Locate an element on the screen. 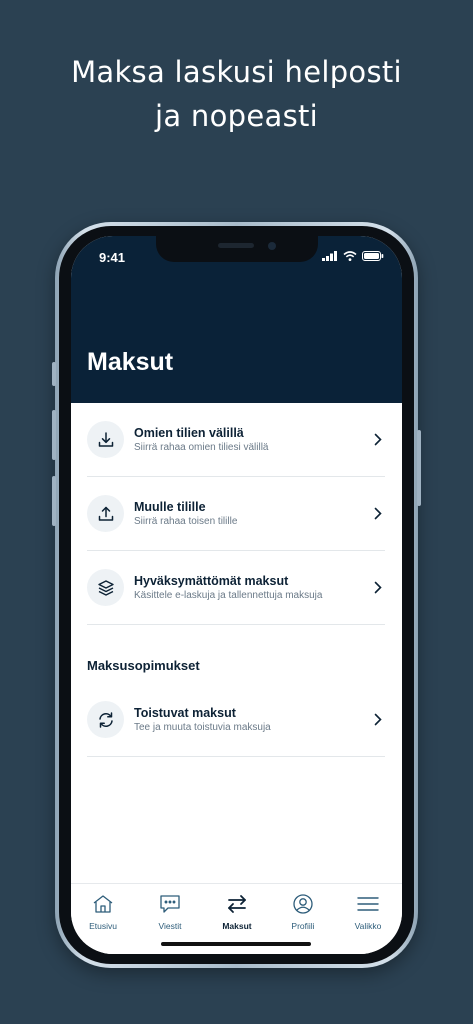 The image size is (473, 1024). battery-icon is located at coordinates (373, 256).